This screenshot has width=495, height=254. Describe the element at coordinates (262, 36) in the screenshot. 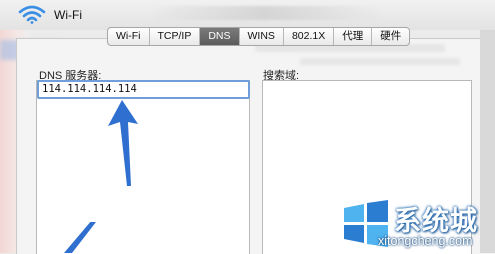

I see `tab-wins: WINS` at that location.